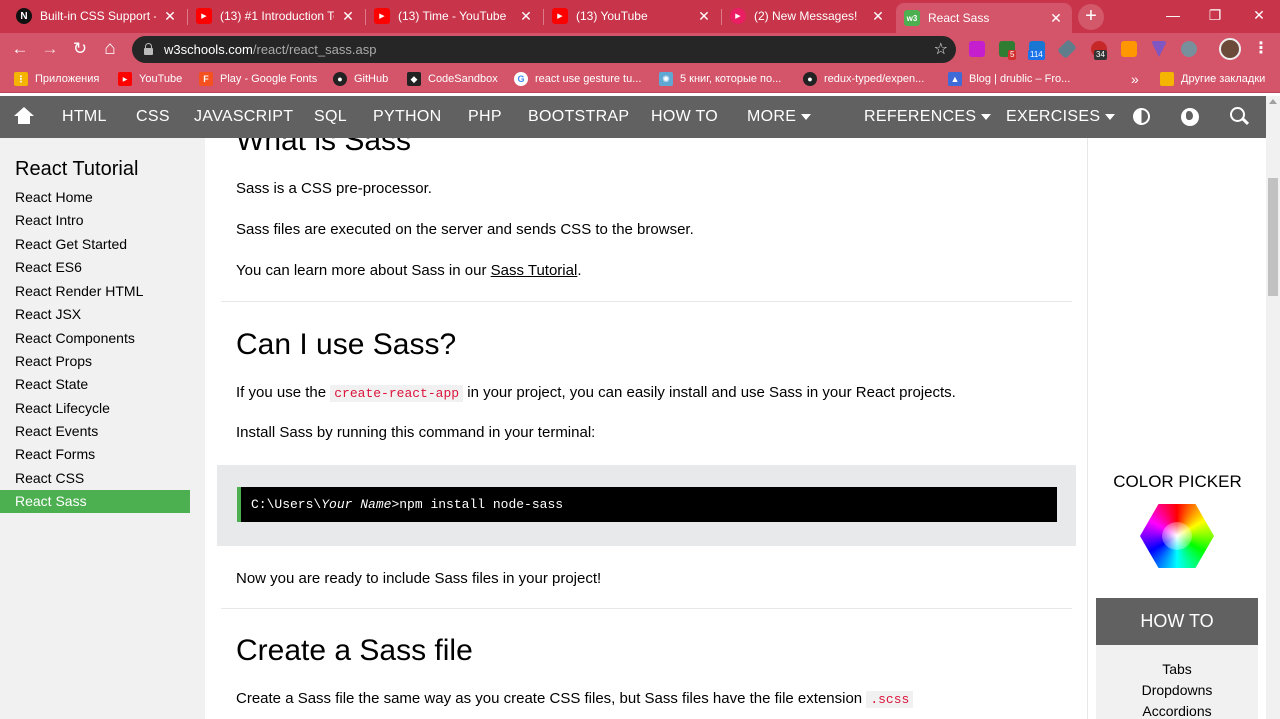 The height and width of the screenshot is (719, 1280). I want to click on browser-tab-css-support: N Built-in CSS Support - D ✕, so click(97, 16).